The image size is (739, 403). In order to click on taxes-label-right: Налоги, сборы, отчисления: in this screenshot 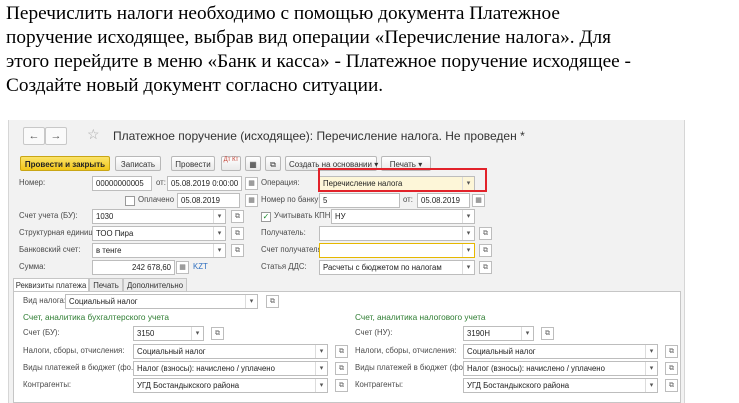, I will do `click(406, 350)`.